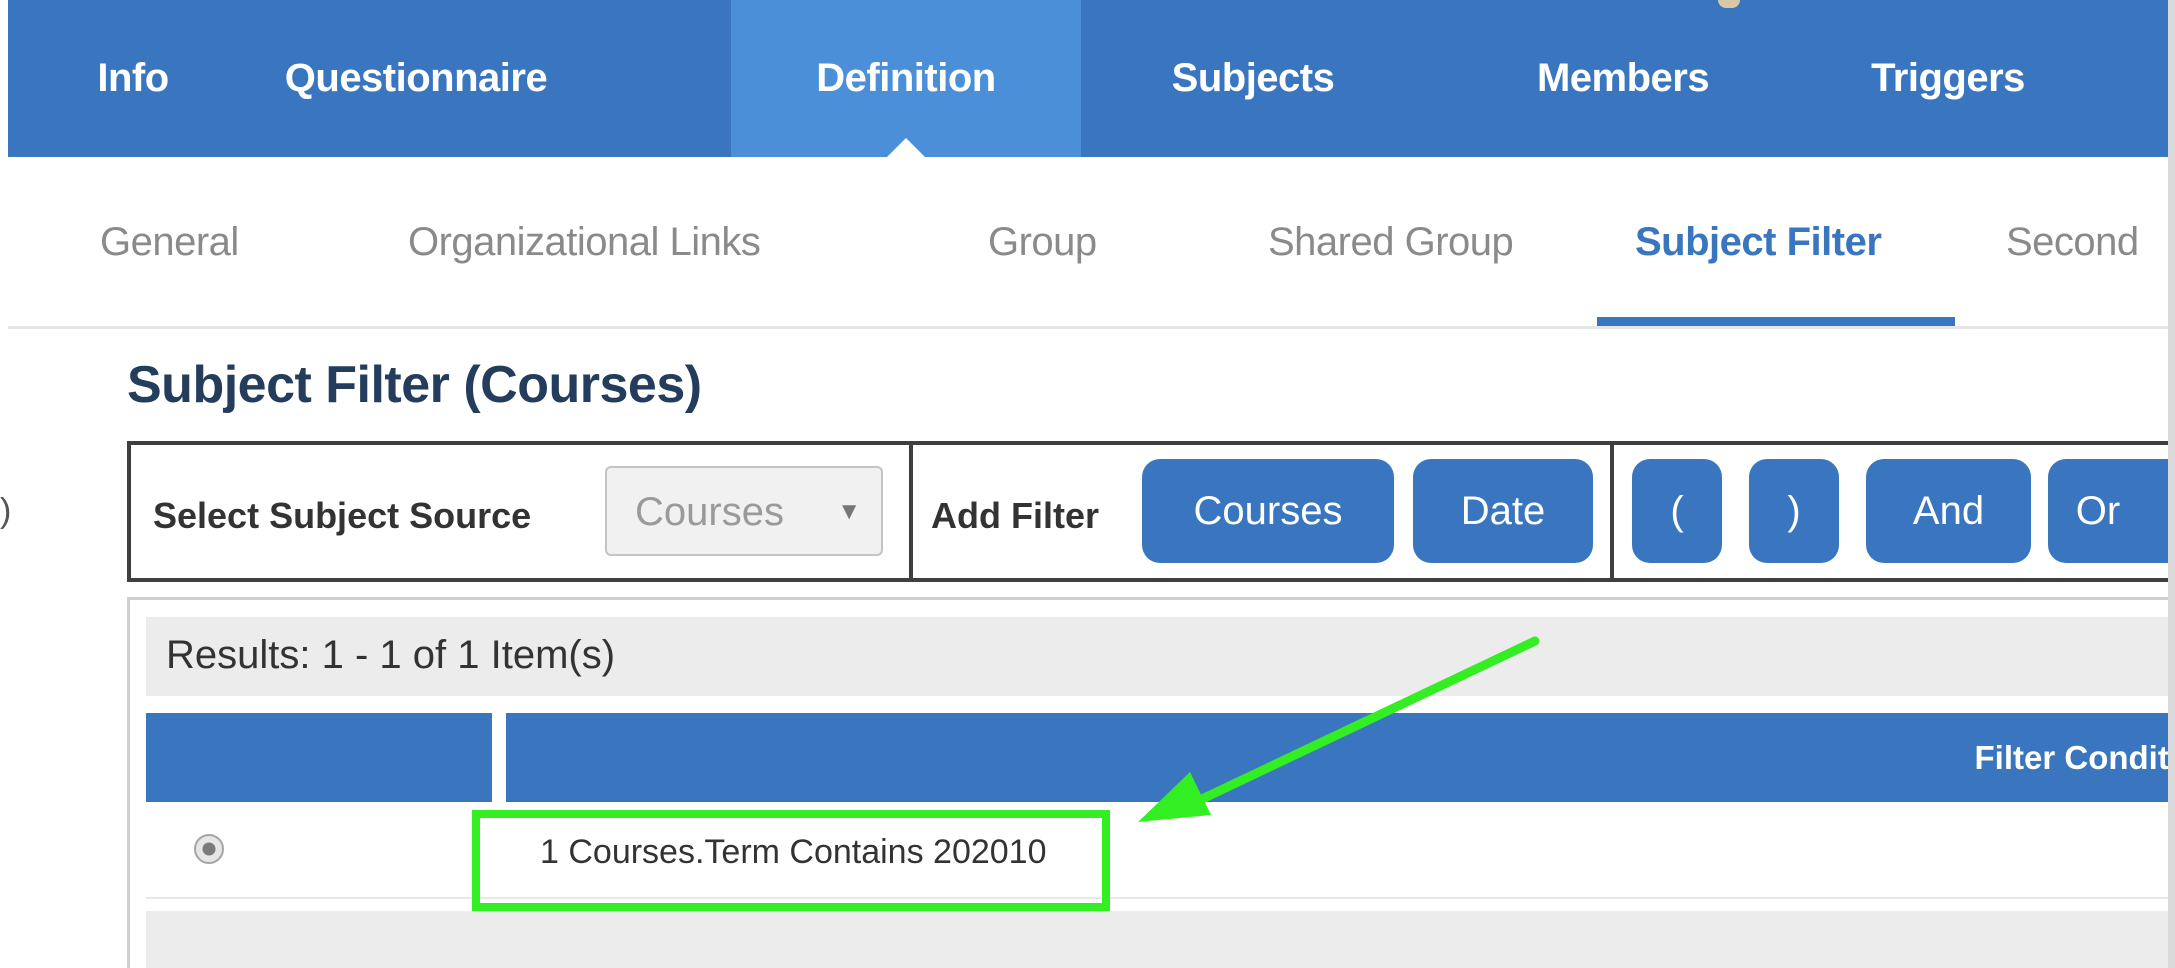 This screenshot has height=968, width=2175. What do you see at coordinates (1794, 511) in the screenshot?
I see `close-paren-button: )` at bounding box center [1794, 511].